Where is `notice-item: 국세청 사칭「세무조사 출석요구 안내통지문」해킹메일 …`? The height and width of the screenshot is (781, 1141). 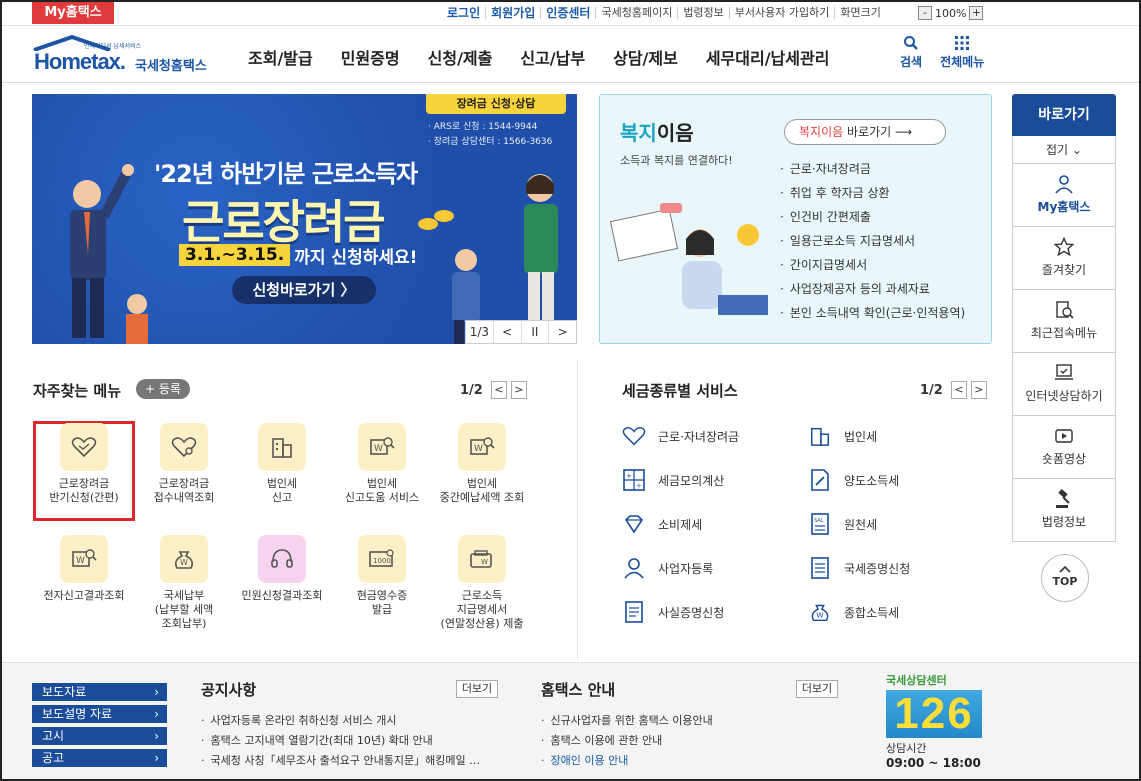 notice-item: 국세청 사칭「세무조사 출석요구 안내통지문」해킹메일 … is located at coordinates (341, 761).